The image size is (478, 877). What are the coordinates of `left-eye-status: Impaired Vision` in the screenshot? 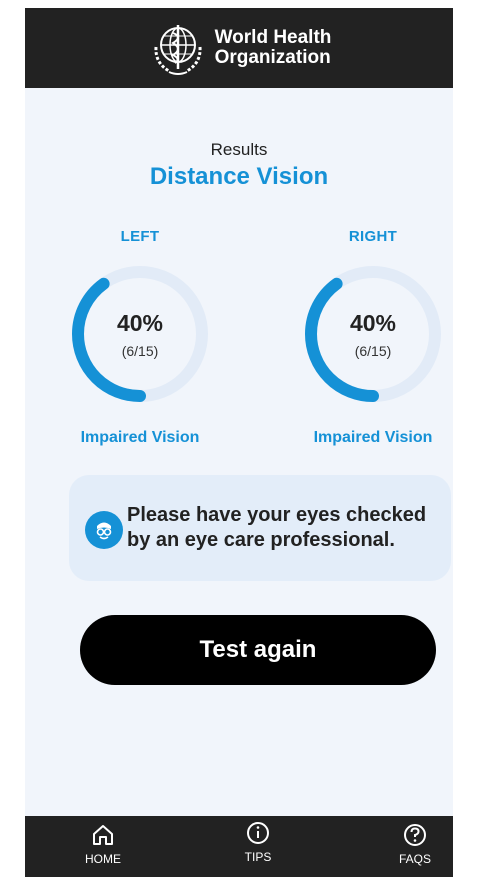 It's located at (140, 437).